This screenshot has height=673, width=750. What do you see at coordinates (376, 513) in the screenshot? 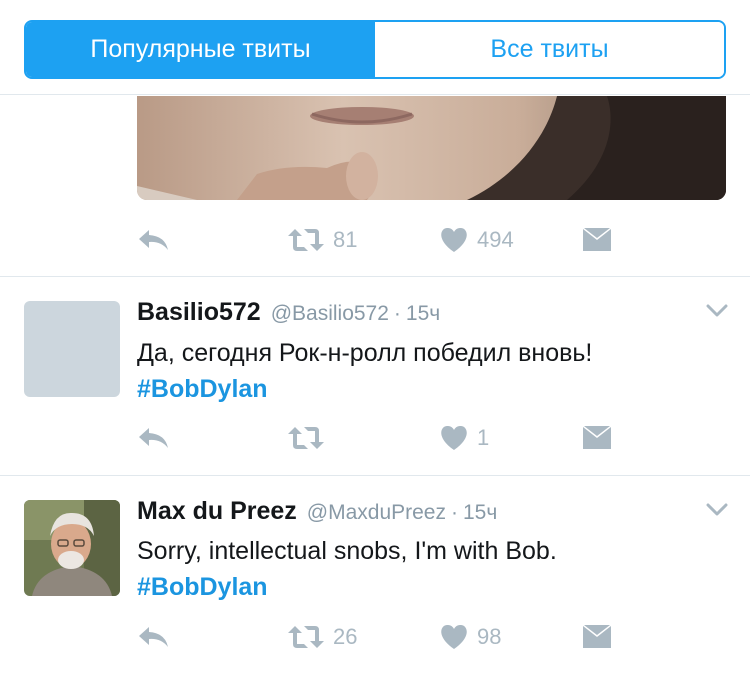
I see `user-handle: @MaxduPreez` at bounding box center [376, 513].